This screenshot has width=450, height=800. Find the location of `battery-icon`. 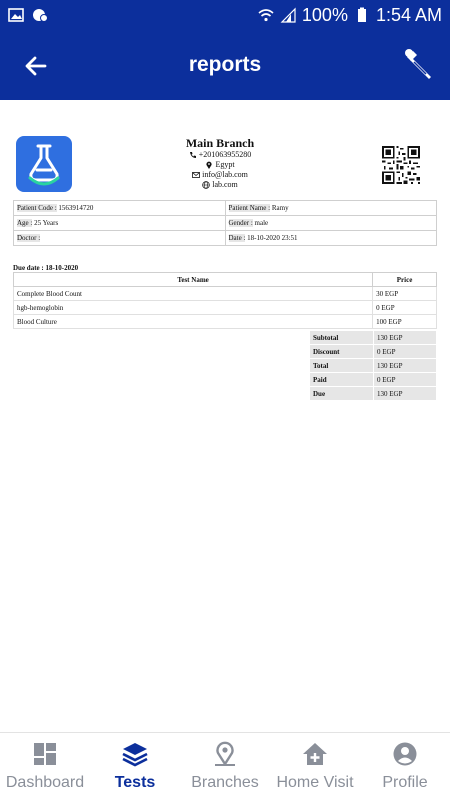

battery-icon is located at coordinates (361, 14).